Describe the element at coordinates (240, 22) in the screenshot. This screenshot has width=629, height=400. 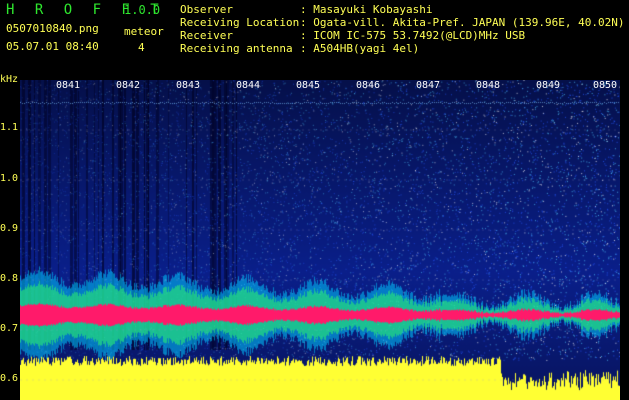
I see `info-key: Receiving Location` at that location.